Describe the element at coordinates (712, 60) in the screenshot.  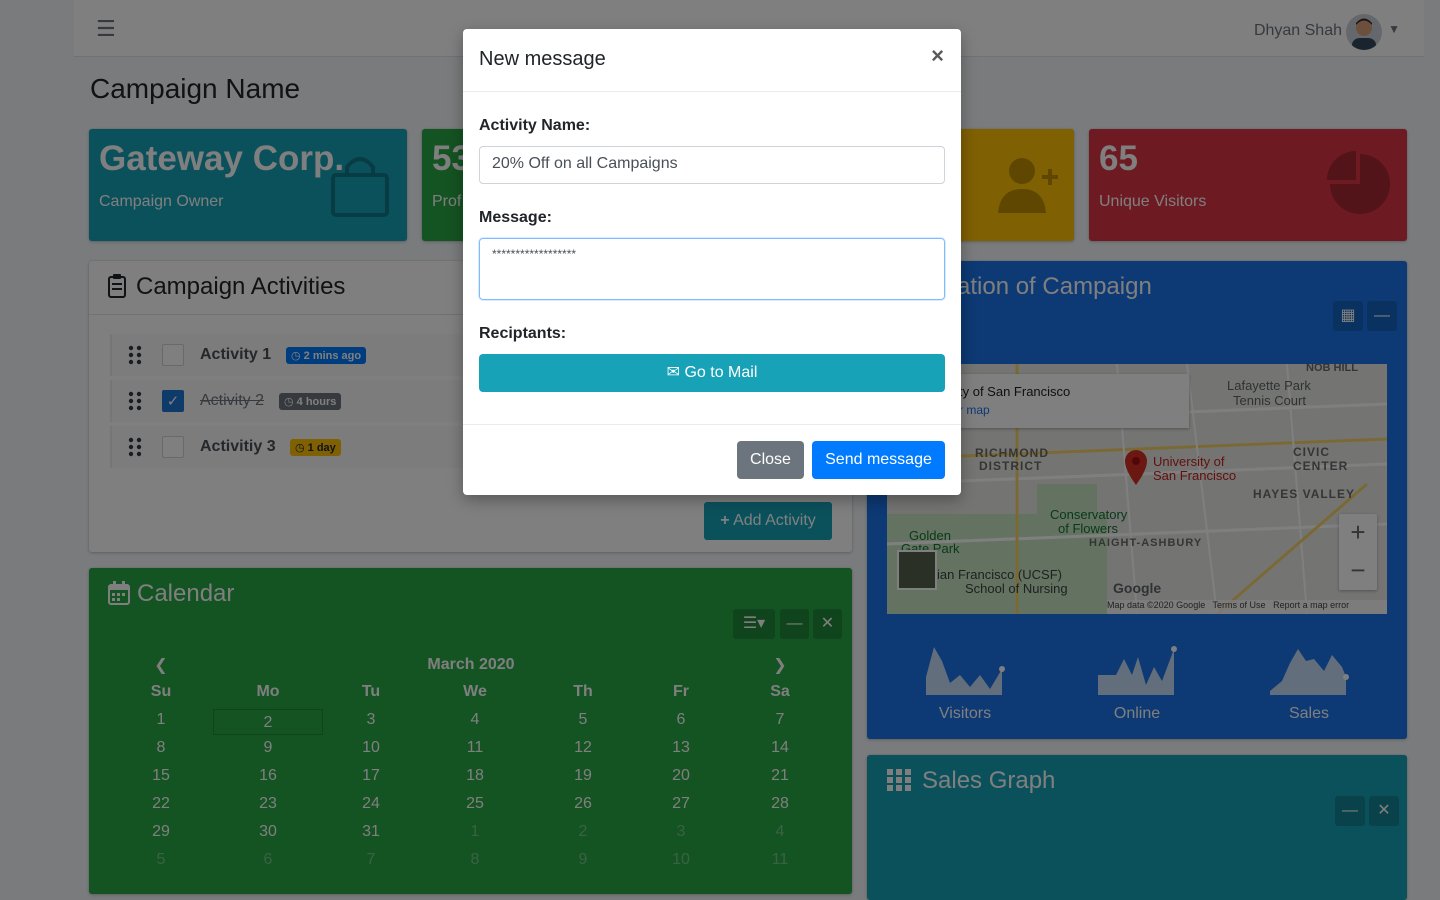
I see `modal-header: New message ×` at that location.